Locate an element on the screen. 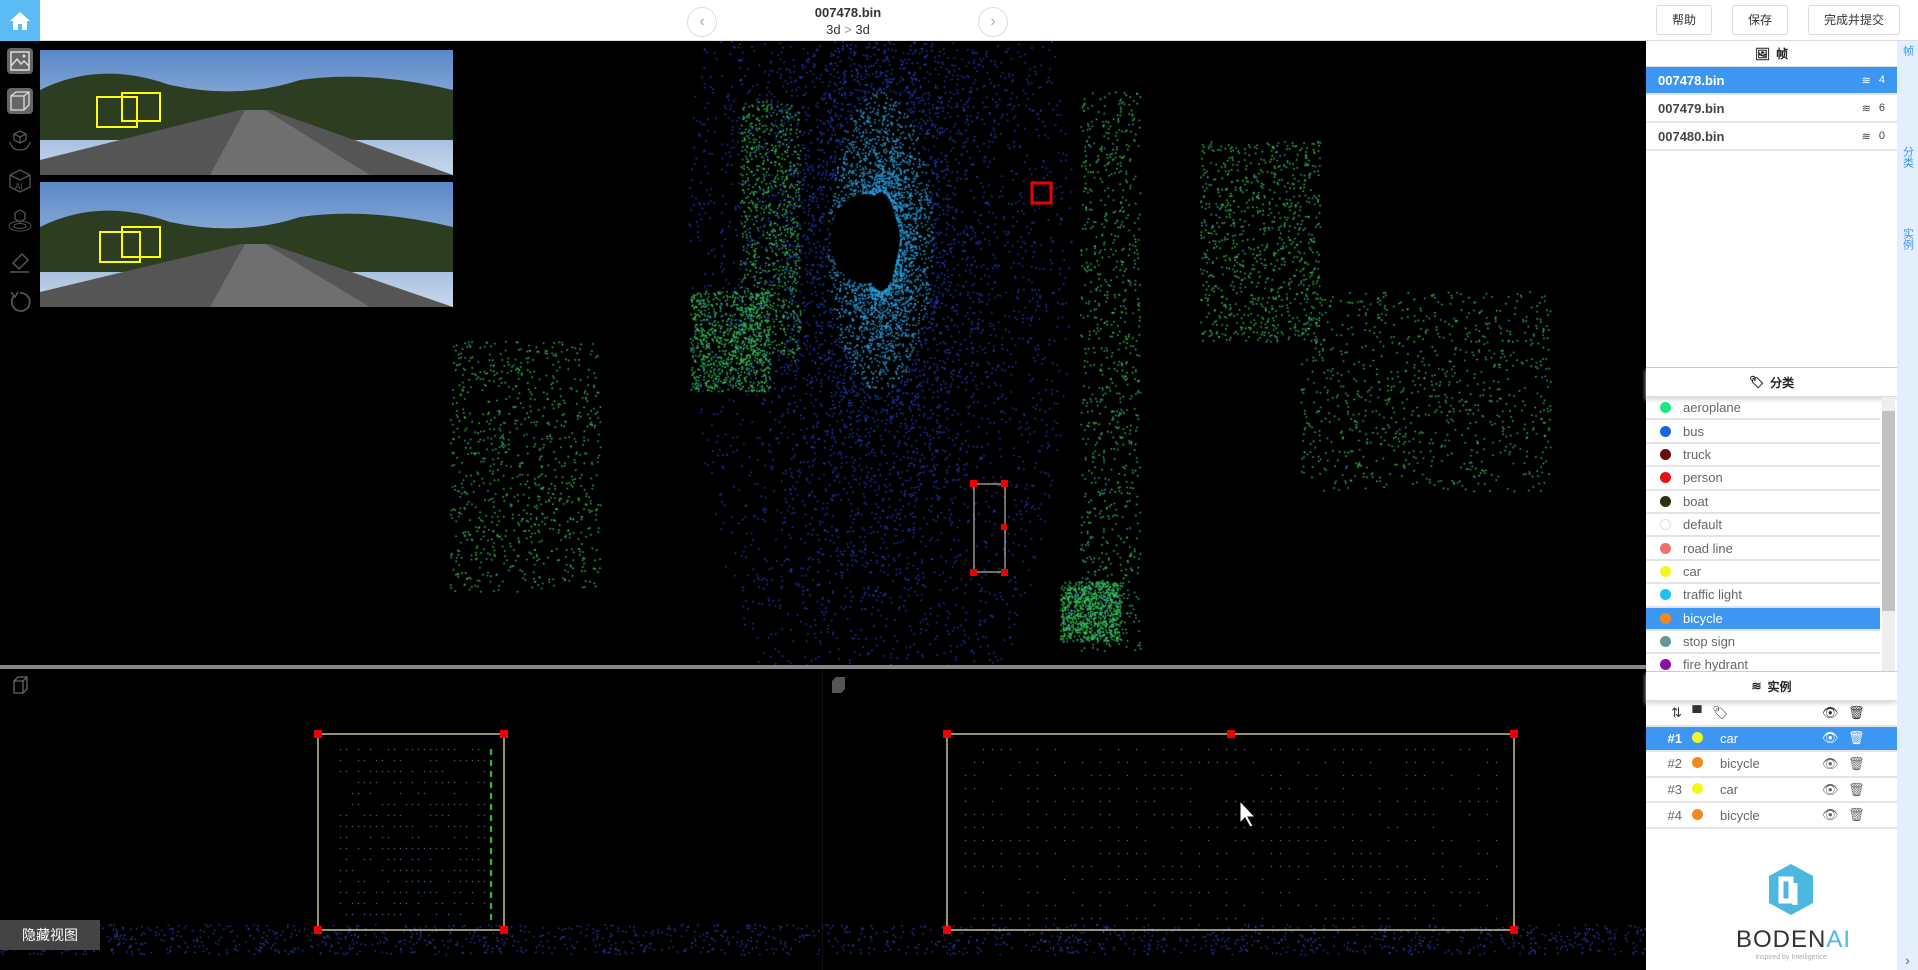 Image resolution: width=1918 pixels, height=970 pixels. class-item: aeroplane is located at coordinates (1763, 409).